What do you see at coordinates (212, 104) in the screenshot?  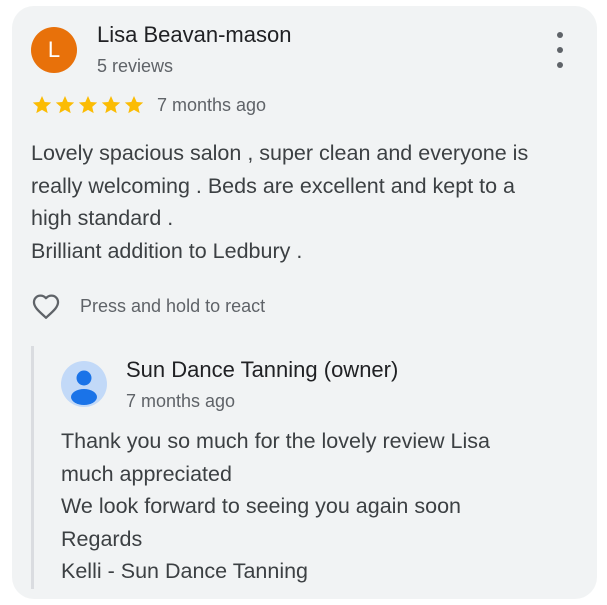 I see `review-date: 7 months ago` at bounding box center [212, 104].